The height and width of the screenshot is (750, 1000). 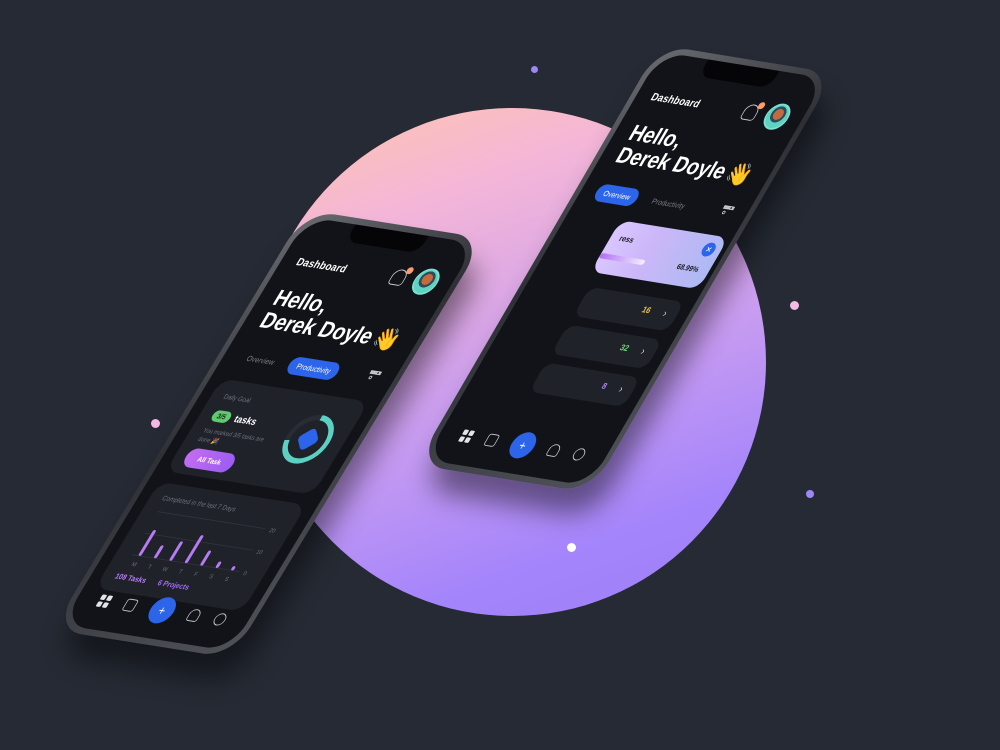 What do you see at coordinates (606, 347) in the screenshot?
I see `list-item: 32 ›` at bounding box center [606, 347].